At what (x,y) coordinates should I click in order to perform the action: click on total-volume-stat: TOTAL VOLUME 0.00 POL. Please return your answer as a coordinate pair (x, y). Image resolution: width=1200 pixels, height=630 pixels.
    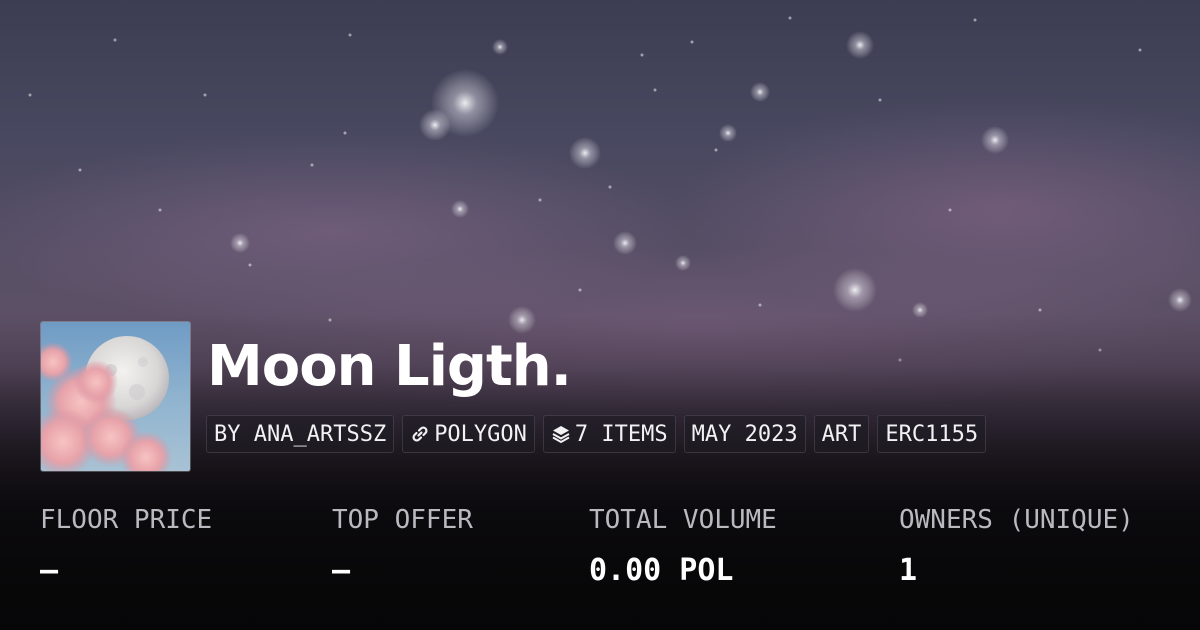
    Looking at the image, I should click on (683, 546).